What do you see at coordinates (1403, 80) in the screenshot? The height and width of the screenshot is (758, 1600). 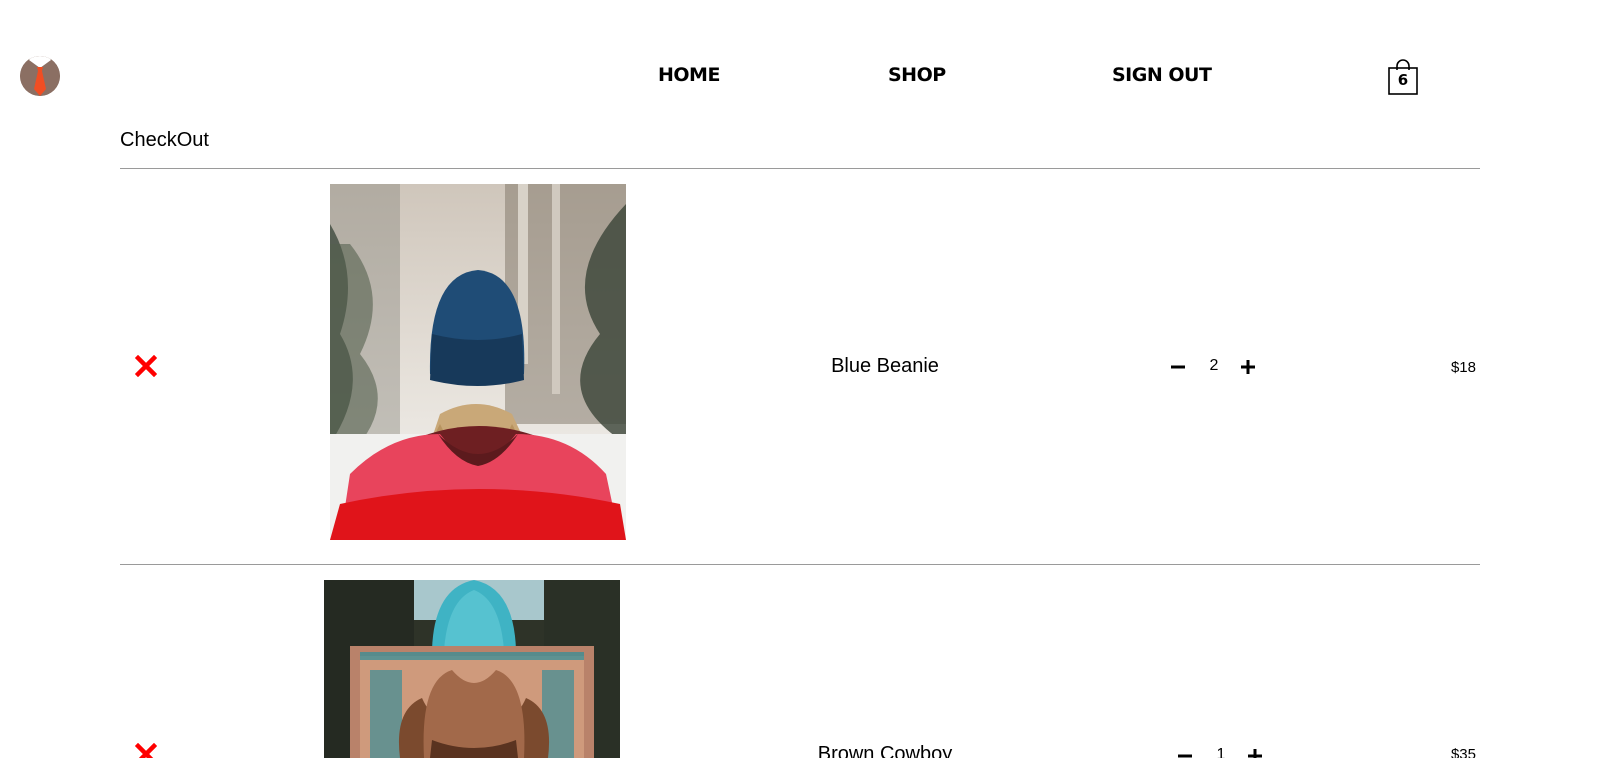 I see `cart-count-badge: 6` at bounding box center [1403, 80].